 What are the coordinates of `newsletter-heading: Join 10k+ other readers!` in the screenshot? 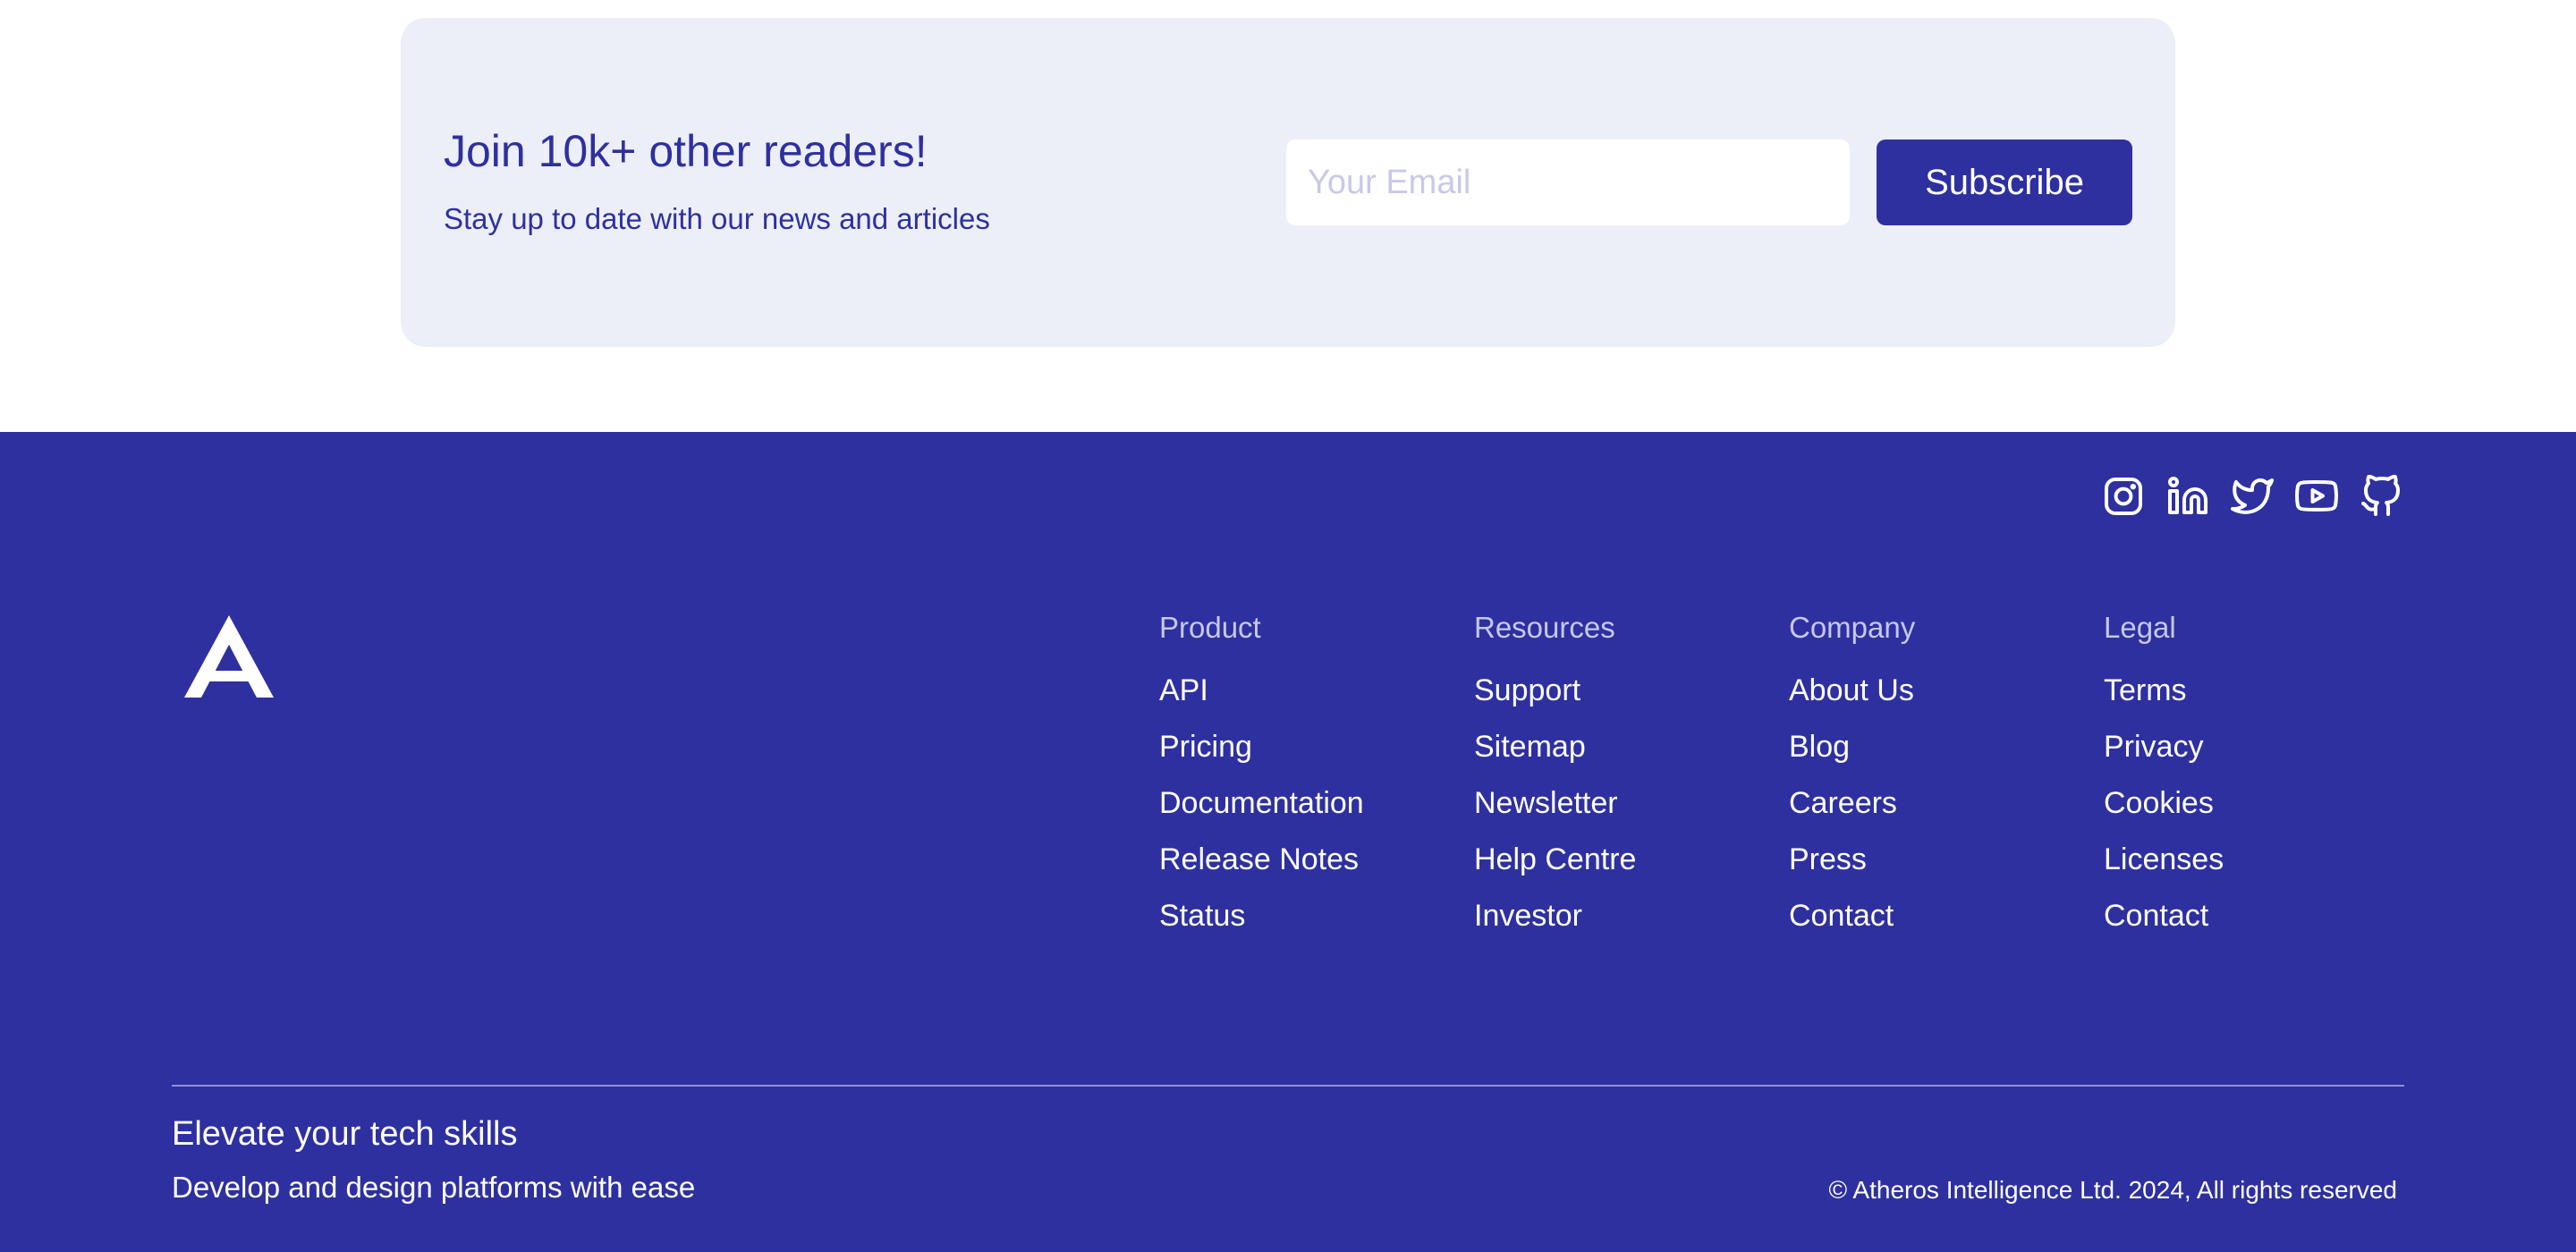 It's located at (686, 151).